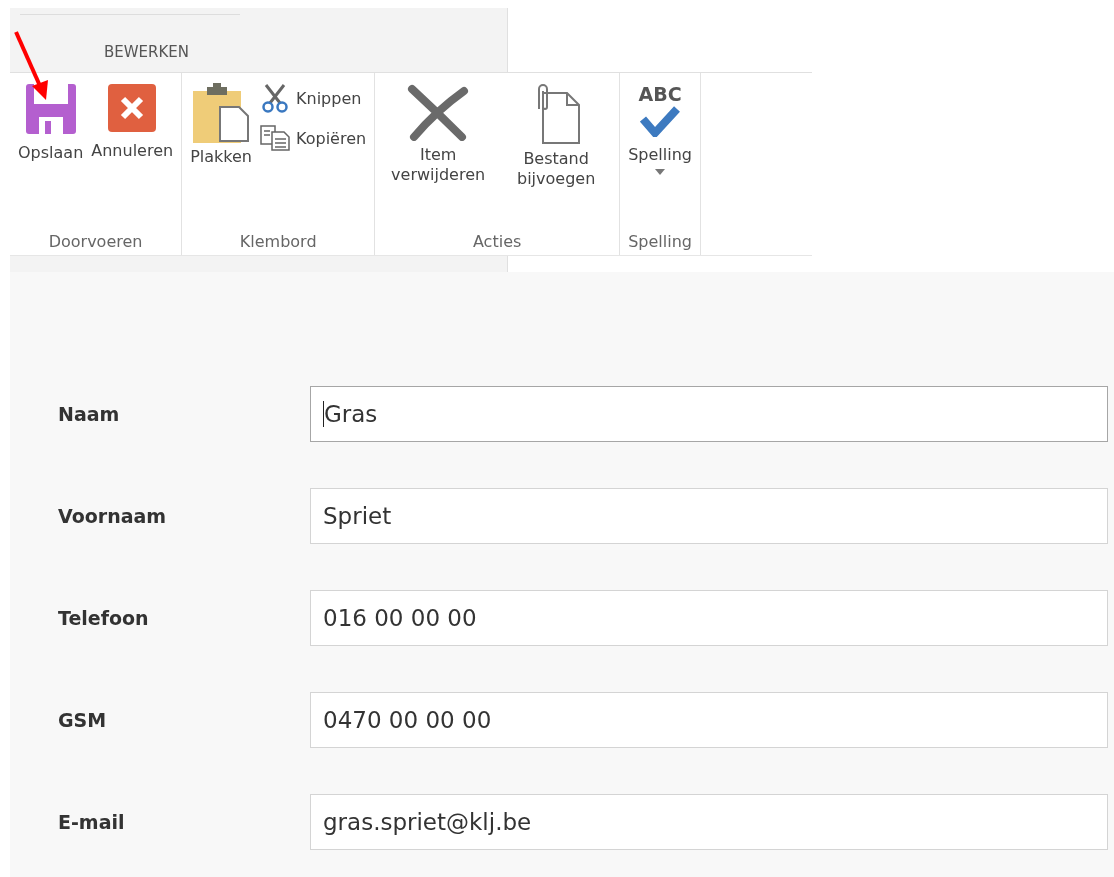  I want to click on ribbon-button: Kopiëren, so click(313, 138).